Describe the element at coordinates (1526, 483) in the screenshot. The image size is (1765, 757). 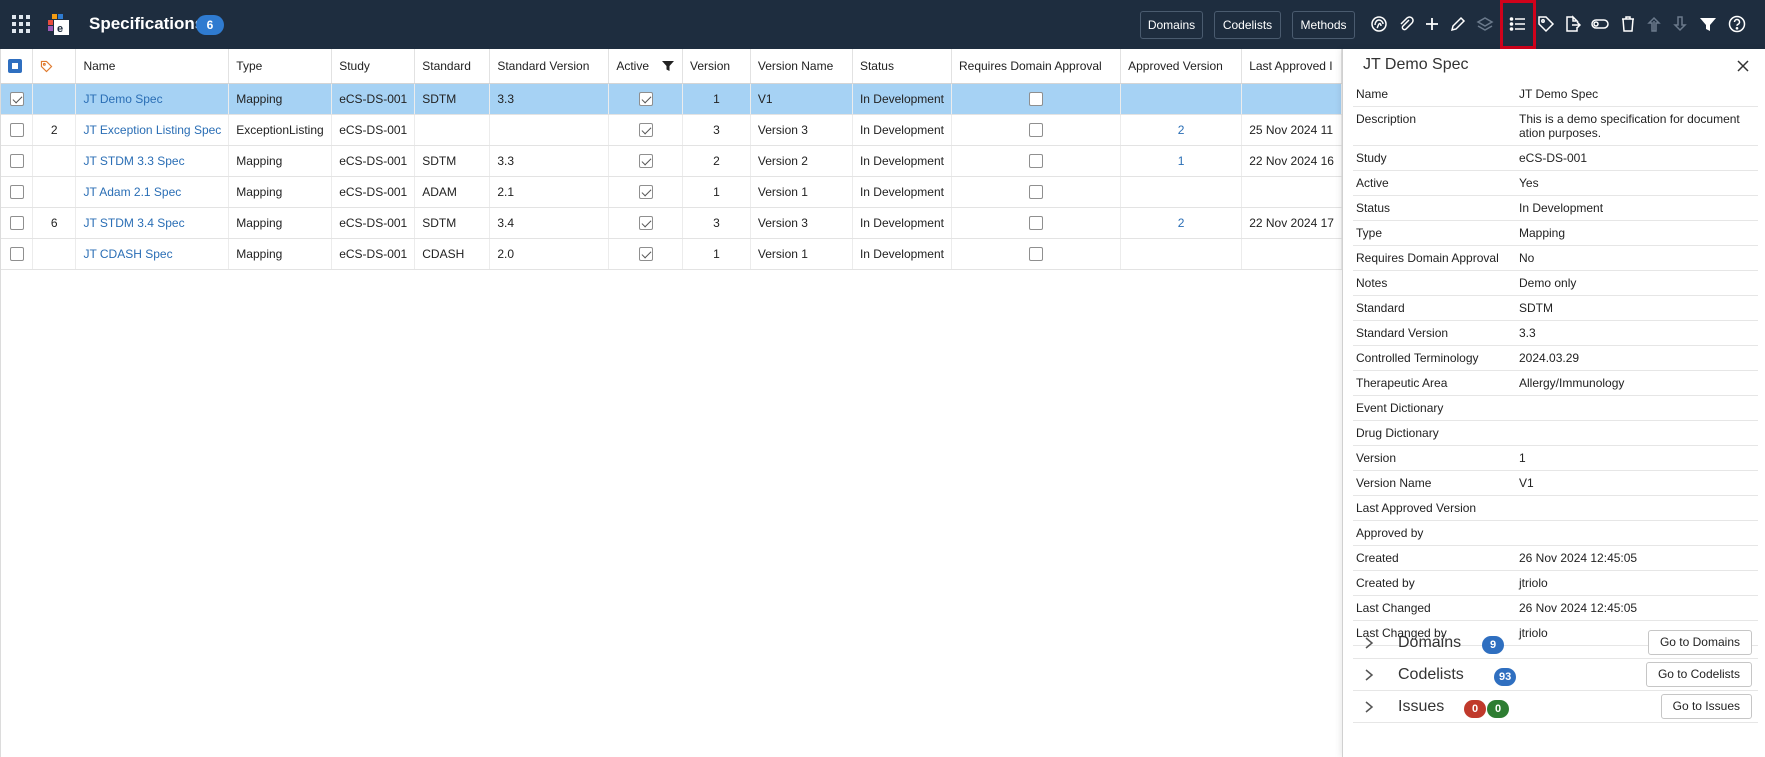
I see `property-value: V1` at that location.